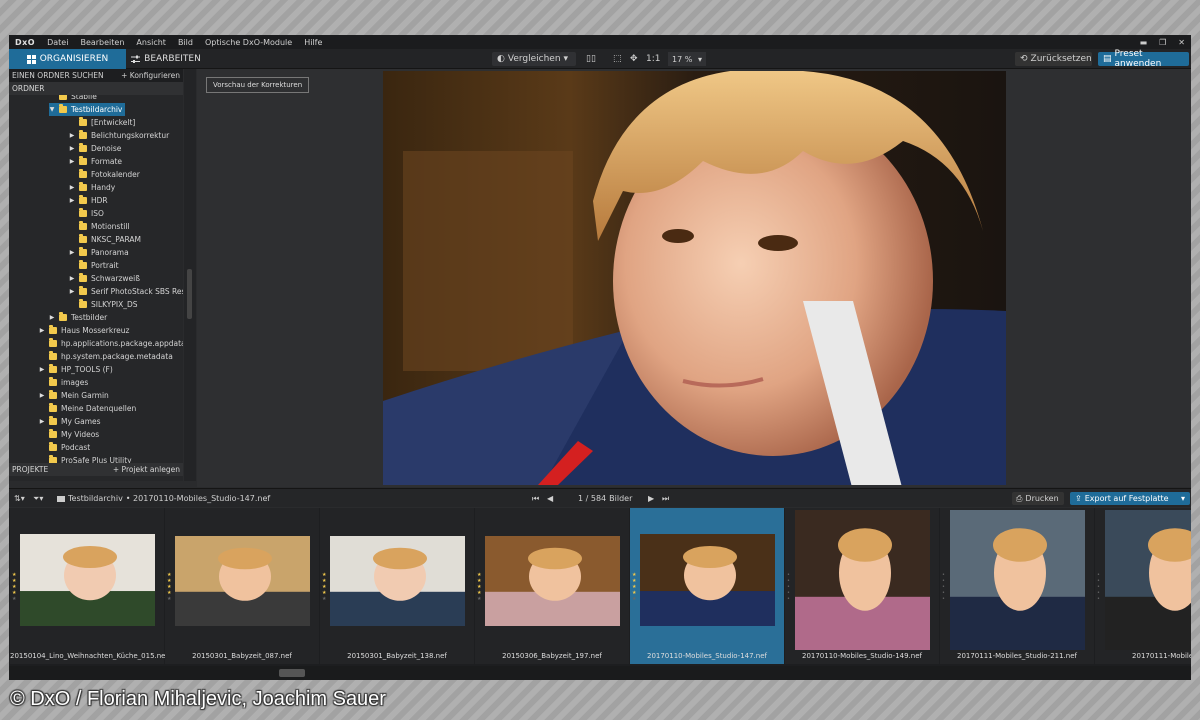  Describe the element at coordinates (57, 42) in the screenshot. I see `menu-datei: Datei` at that location.